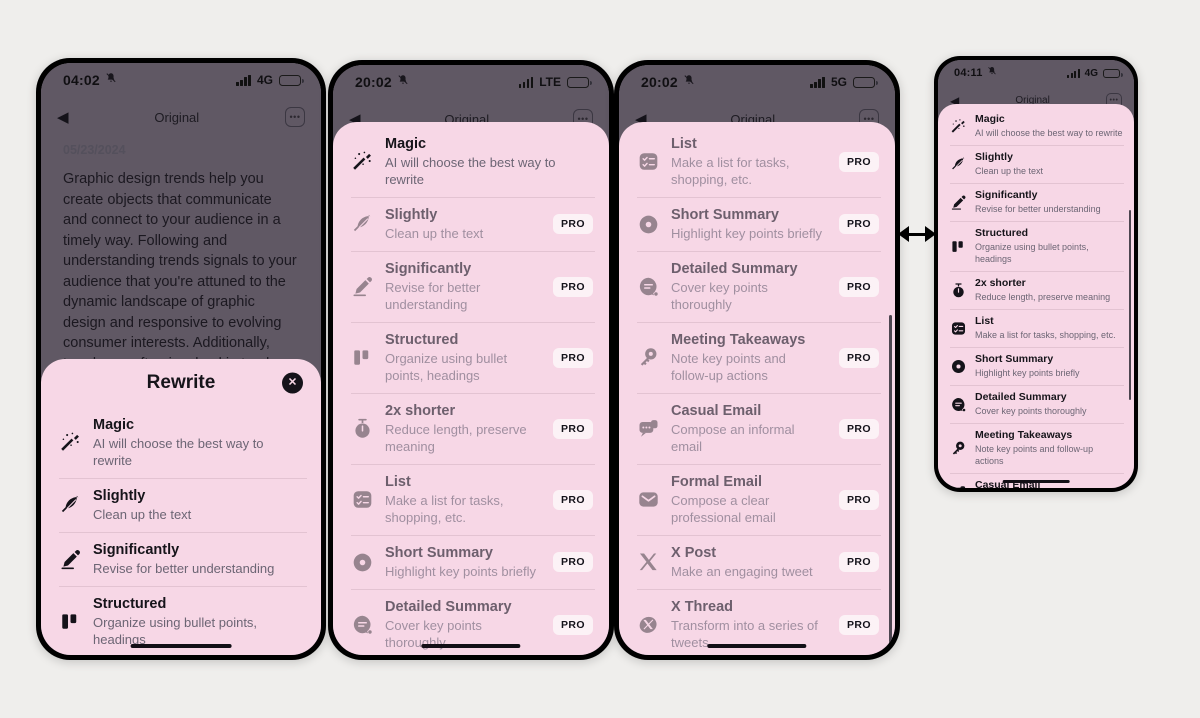 The image size is (1200, 718). What do you see at coordinates (757, 428) in the screenshot?
I see `rewrite-option-row: Casual Email Compose an informal email PRO` at bounding box center [757, 428].